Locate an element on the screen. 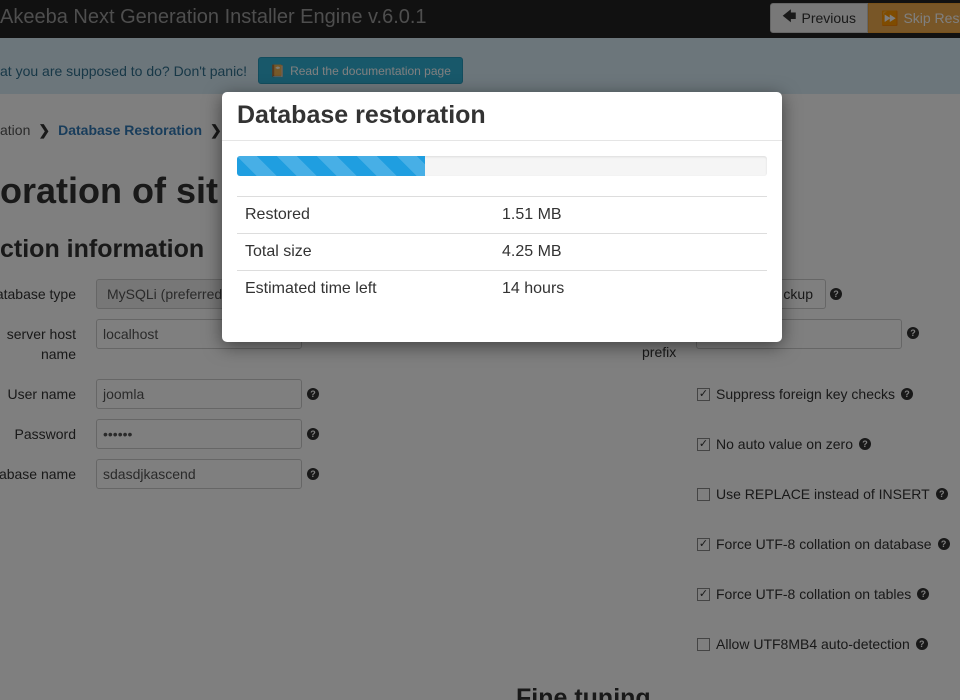 Image resolution: width=960 pixels, height=700 pixels. table-row: Restored 1.51 MB is located at coordinates (502, 215).